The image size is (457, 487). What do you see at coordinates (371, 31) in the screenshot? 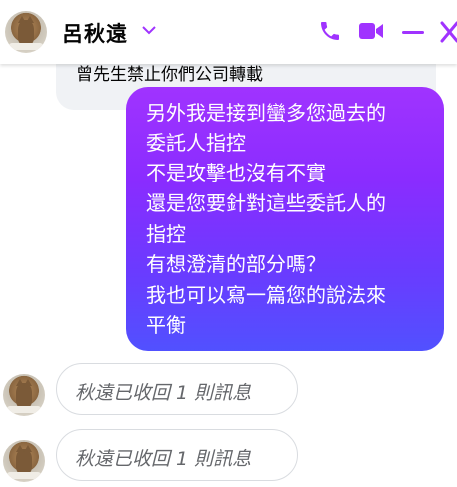
I see `video-icon` at bounding box center [371, 31].